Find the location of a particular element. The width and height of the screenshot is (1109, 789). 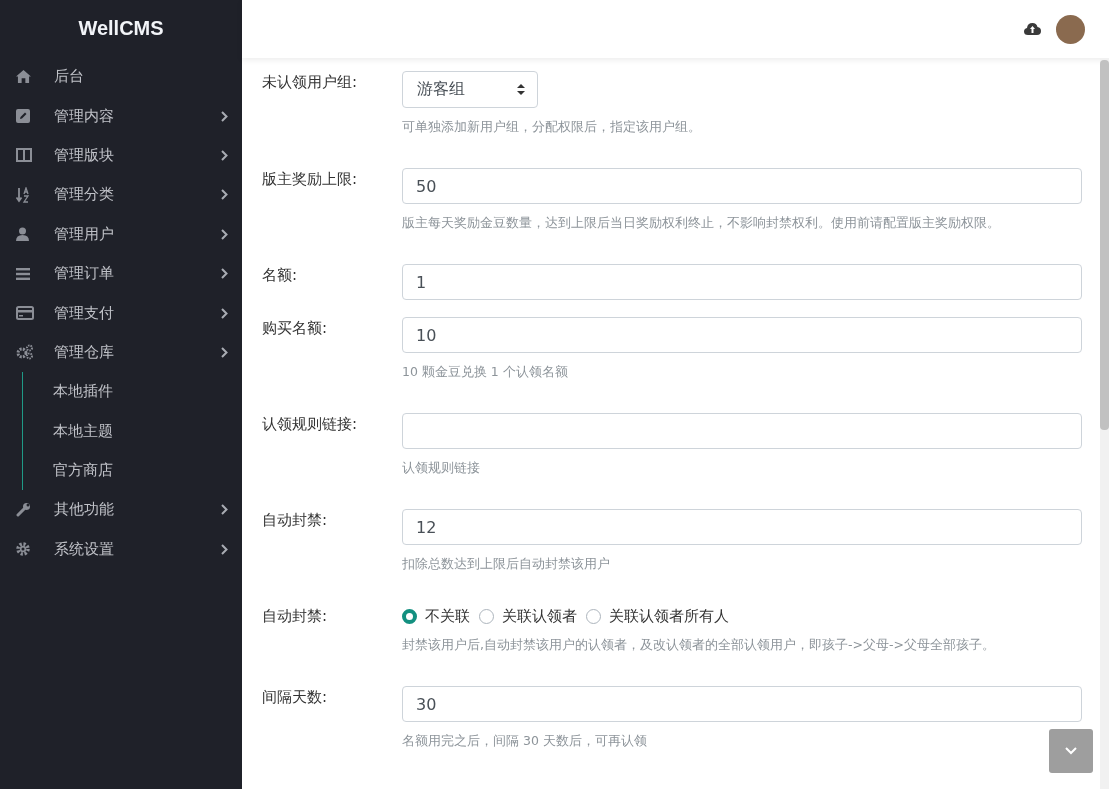

sidebar-item: 管理用户 is located at coordinates (121, 234).